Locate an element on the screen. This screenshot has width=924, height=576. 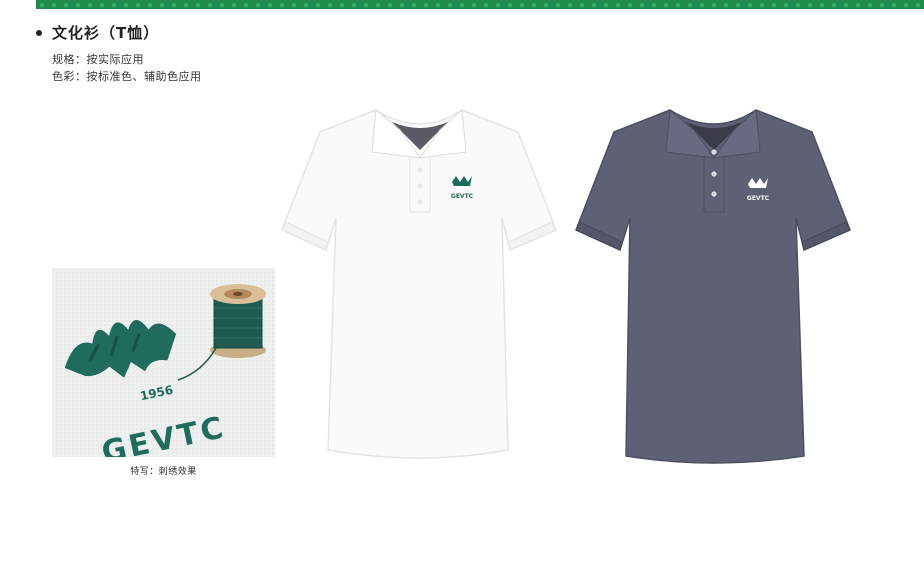
section-title-row: 文化衫（T恤） is located at coordinates (97, 32).